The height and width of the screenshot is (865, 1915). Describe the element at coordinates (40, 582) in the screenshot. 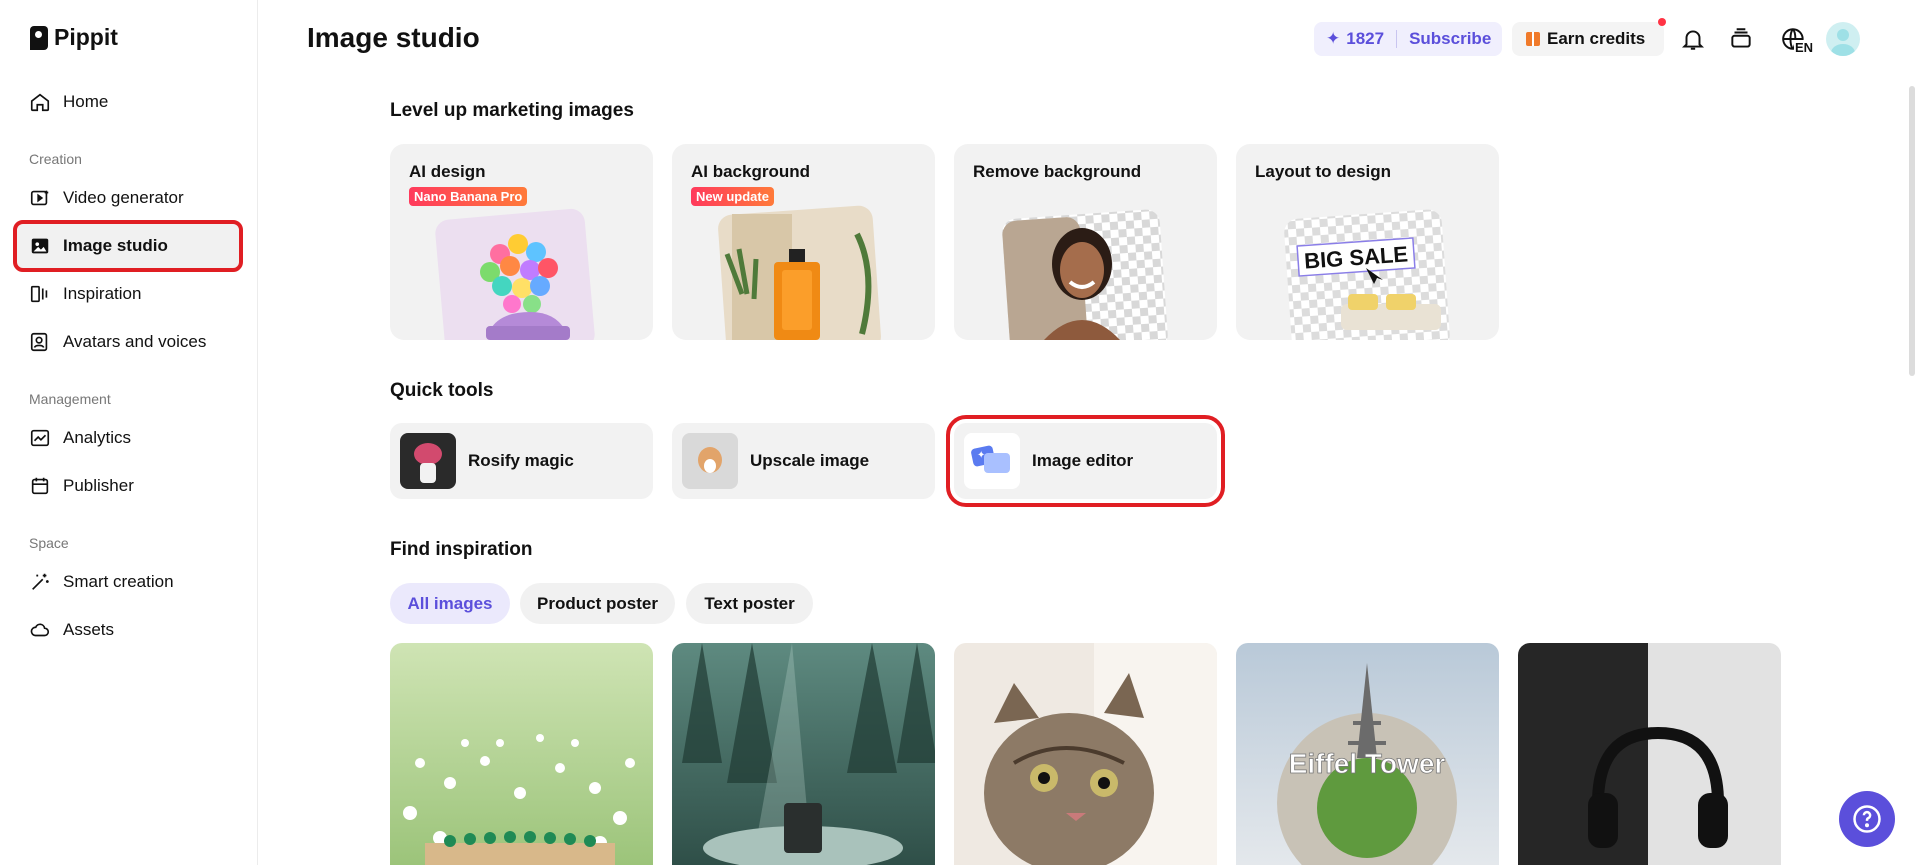

I see `magic-wand-icon` at that location.